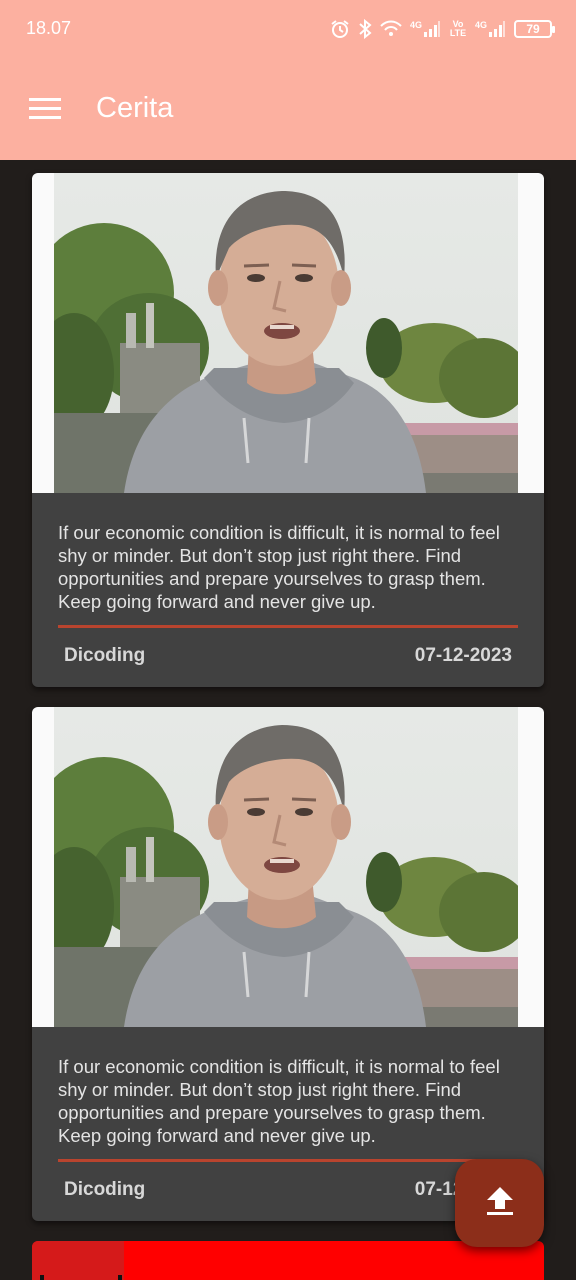  I want to click on app-bar: 18.07 4G Vo LTE 4G 79 Cerita, so click(288, 80).